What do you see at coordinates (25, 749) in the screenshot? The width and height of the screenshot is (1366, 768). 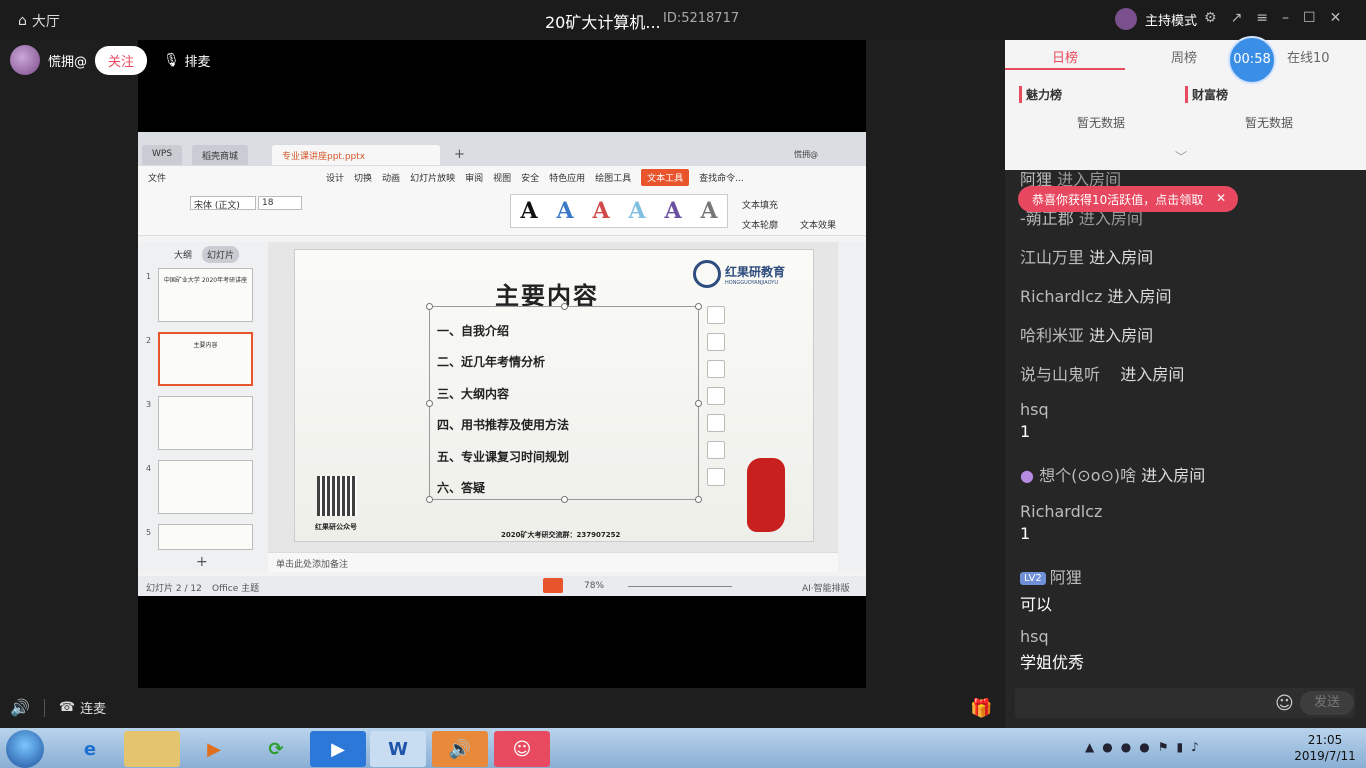 I see `start-button` at bounding box center [25, 749].